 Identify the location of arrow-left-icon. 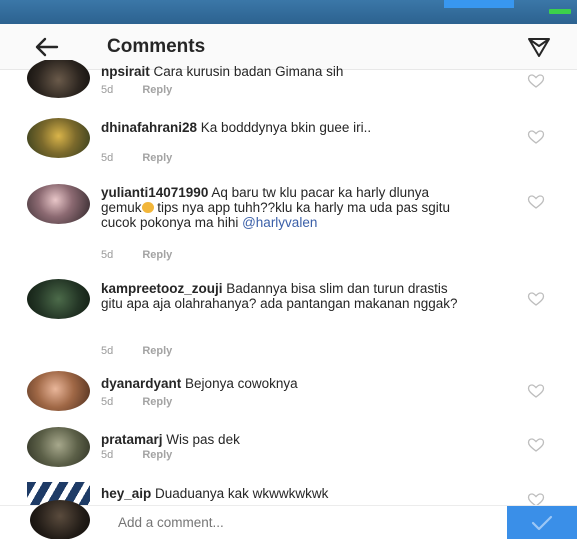
(47, 47).